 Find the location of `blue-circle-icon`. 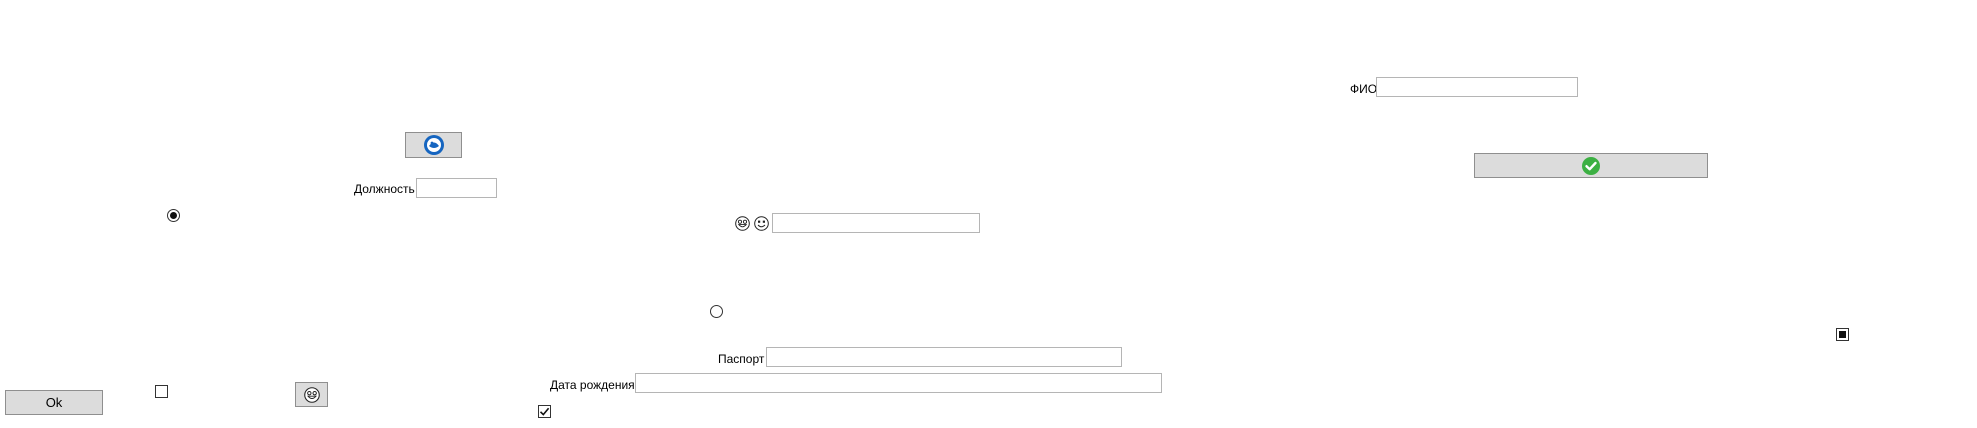

blue-circle-icon is located at coordinates (433, 145).